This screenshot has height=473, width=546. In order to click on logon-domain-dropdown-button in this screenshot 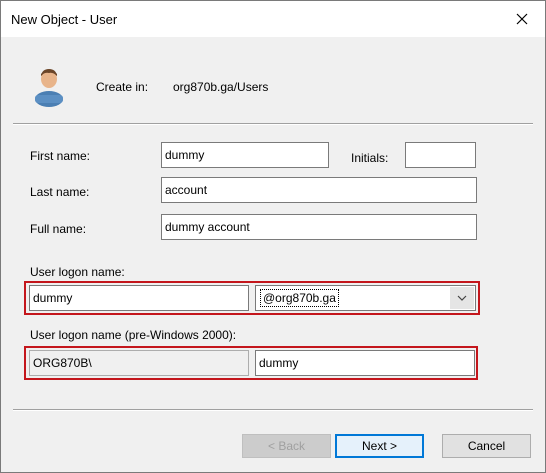, I will do `click(462, 298)`.